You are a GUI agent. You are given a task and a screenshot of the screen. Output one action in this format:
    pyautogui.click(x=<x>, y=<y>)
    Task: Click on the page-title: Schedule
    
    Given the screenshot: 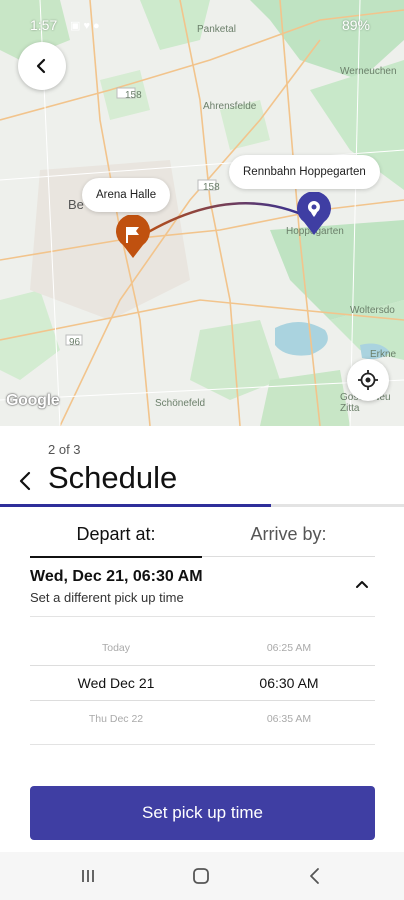 What is the action you would take?
    pyautogui.click(x=113, y=477)
    